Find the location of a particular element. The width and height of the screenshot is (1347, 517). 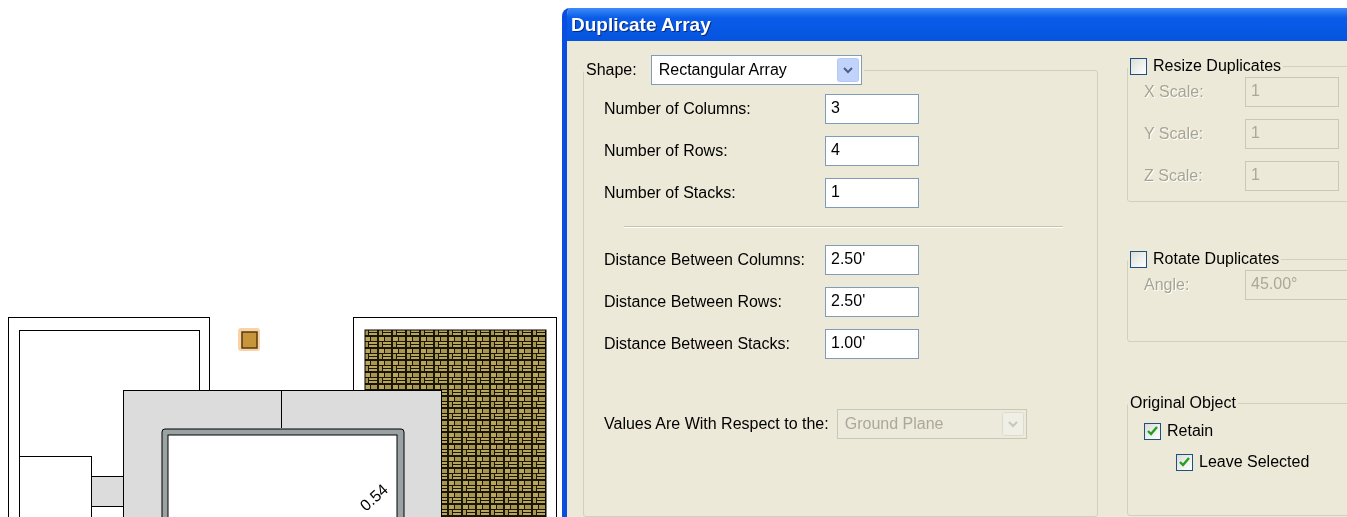

field-label: Number of Stacks: is located at coordinates (670, 193).